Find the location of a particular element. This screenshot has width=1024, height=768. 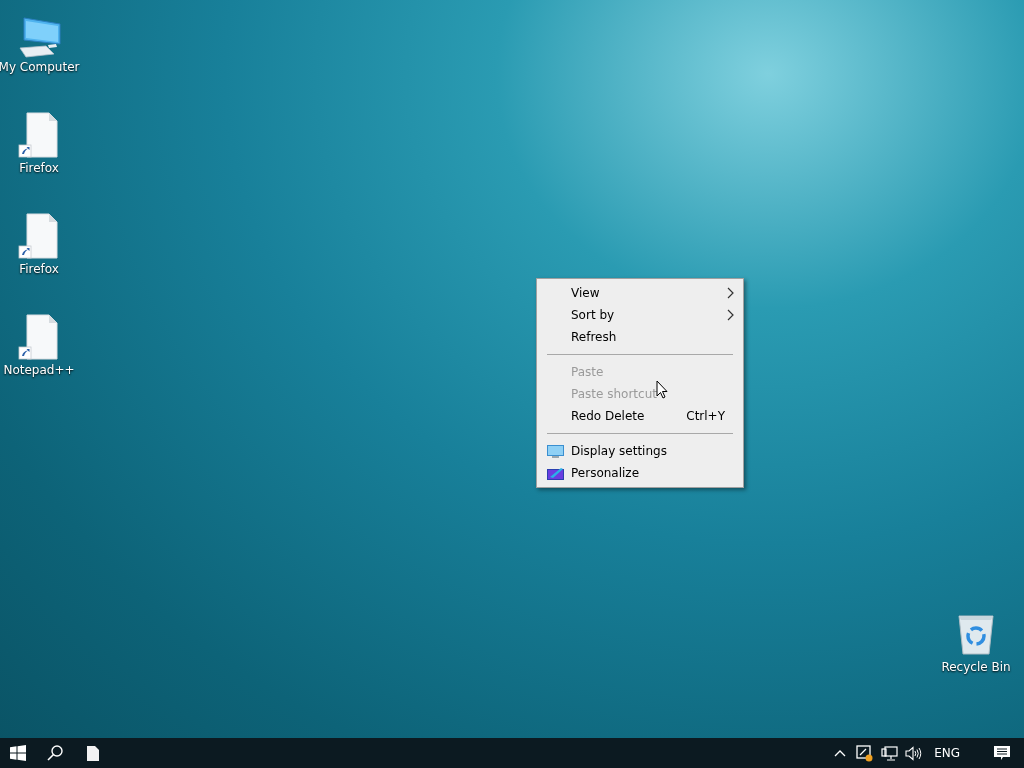

icon-label: My Computer is located at coordinates (40, 67).